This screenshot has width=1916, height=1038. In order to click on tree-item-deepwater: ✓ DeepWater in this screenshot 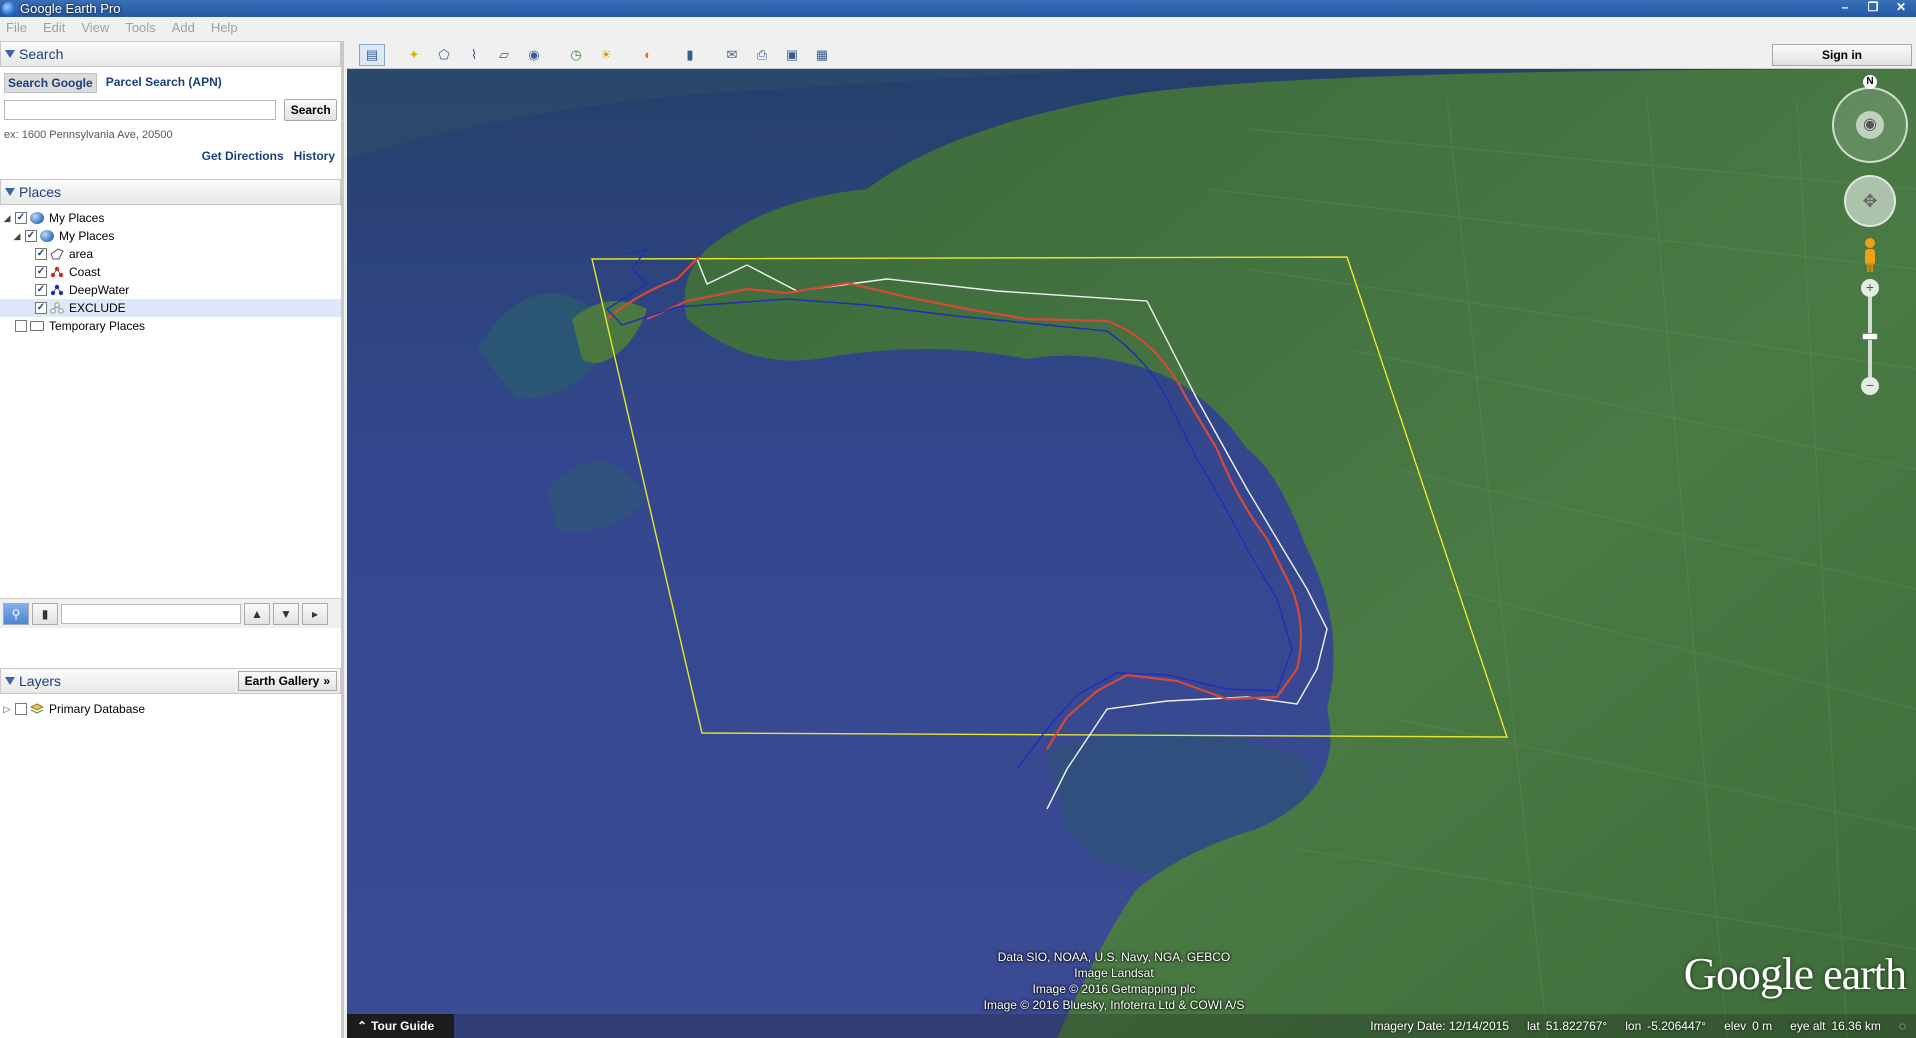, I will do `click(170, 290)`.